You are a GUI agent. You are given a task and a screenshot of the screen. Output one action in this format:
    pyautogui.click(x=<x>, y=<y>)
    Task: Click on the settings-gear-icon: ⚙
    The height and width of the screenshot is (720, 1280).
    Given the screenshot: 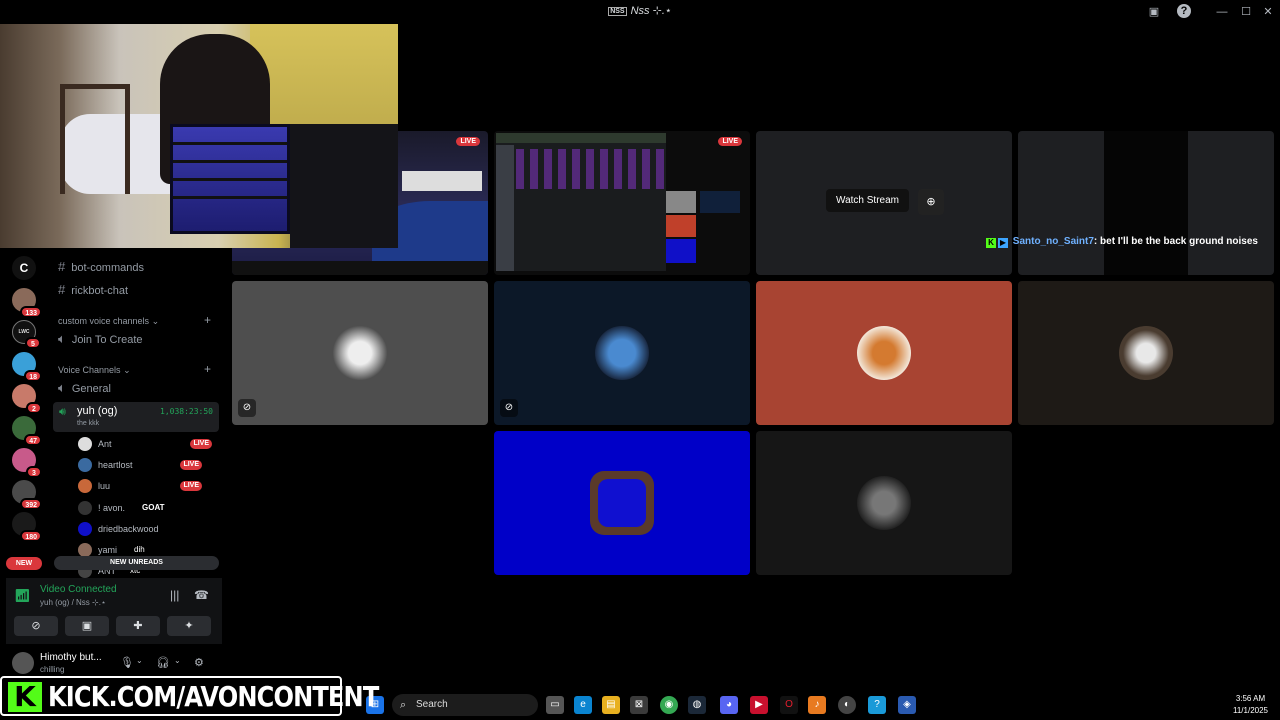 What is the action you would take?
    pyautogui.click(x=199, y=662)
    